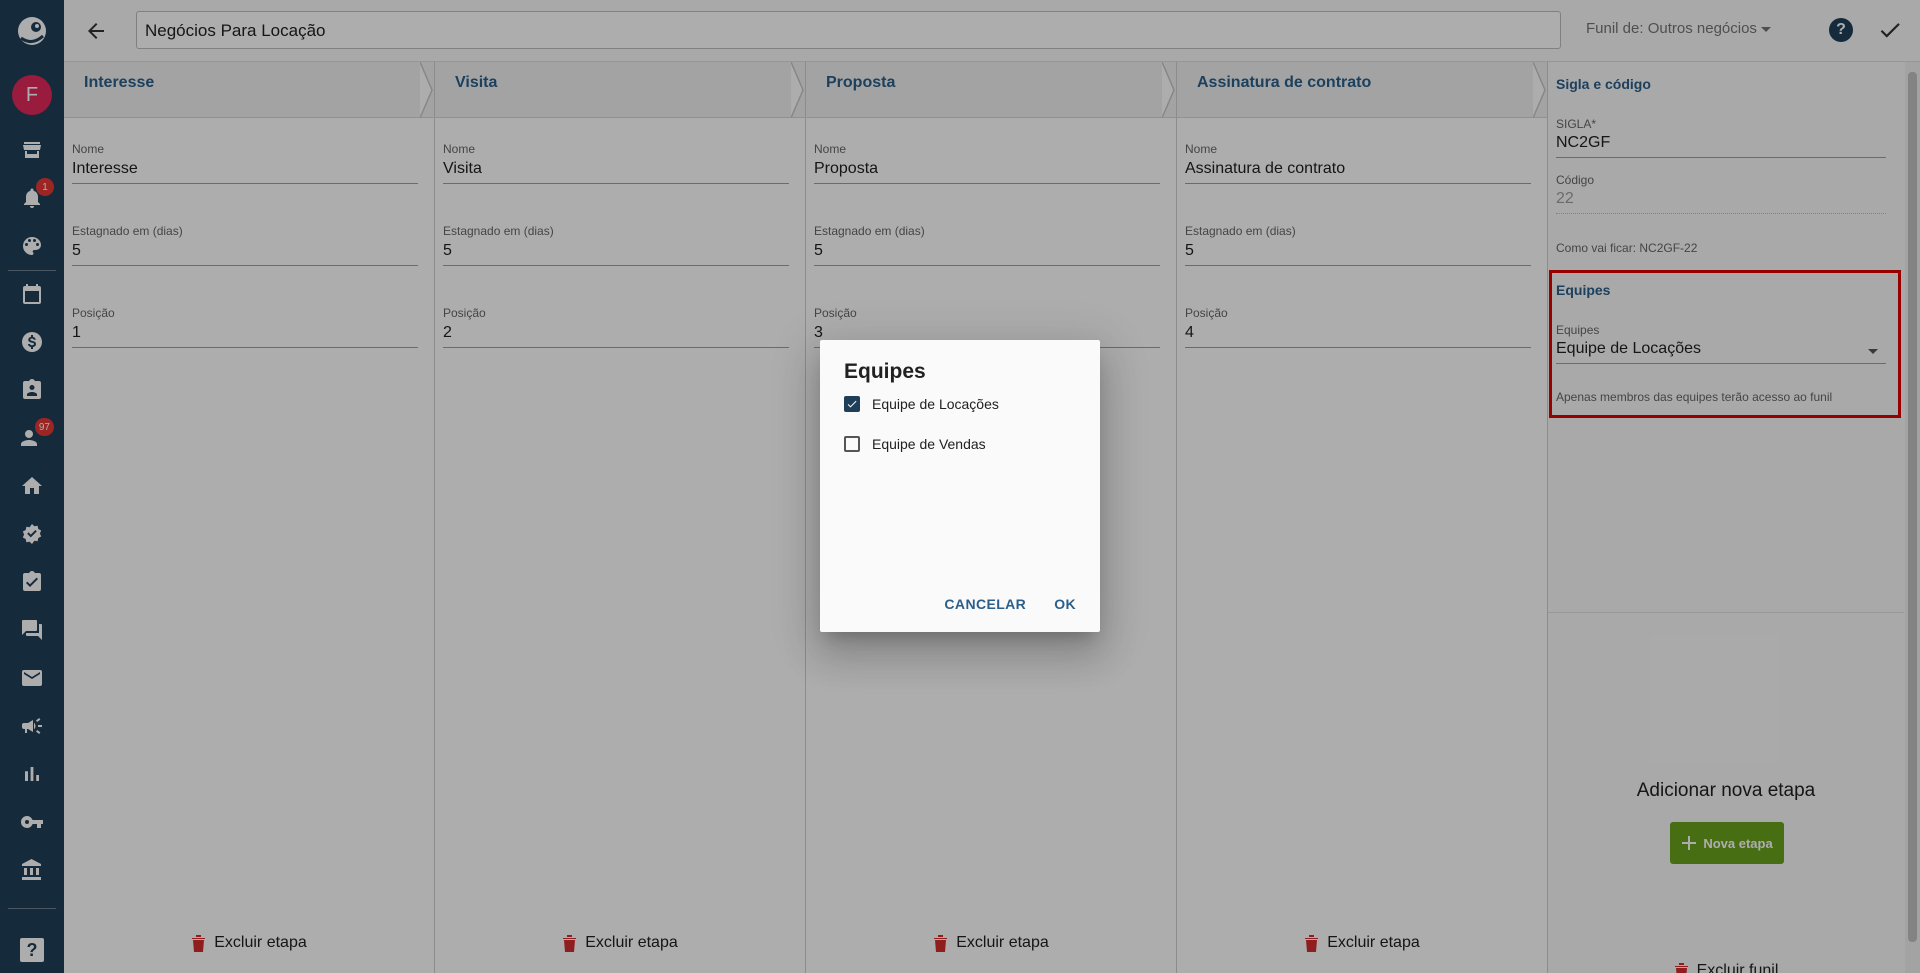  What do you see at coordinates (1065, 604) in the screenshot?
I see `ok-button: OK` at bounding box center [1065, 604].